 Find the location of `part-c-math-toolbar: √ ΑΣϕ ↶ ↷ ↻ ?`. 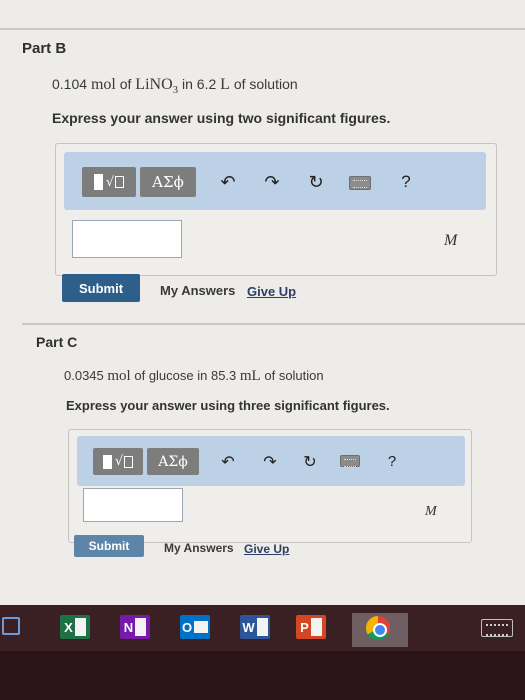

part-c-math-toolbar: √ ΑΣϕ ↶ ↷ ↻ ? is located at coordinates (271, 461).